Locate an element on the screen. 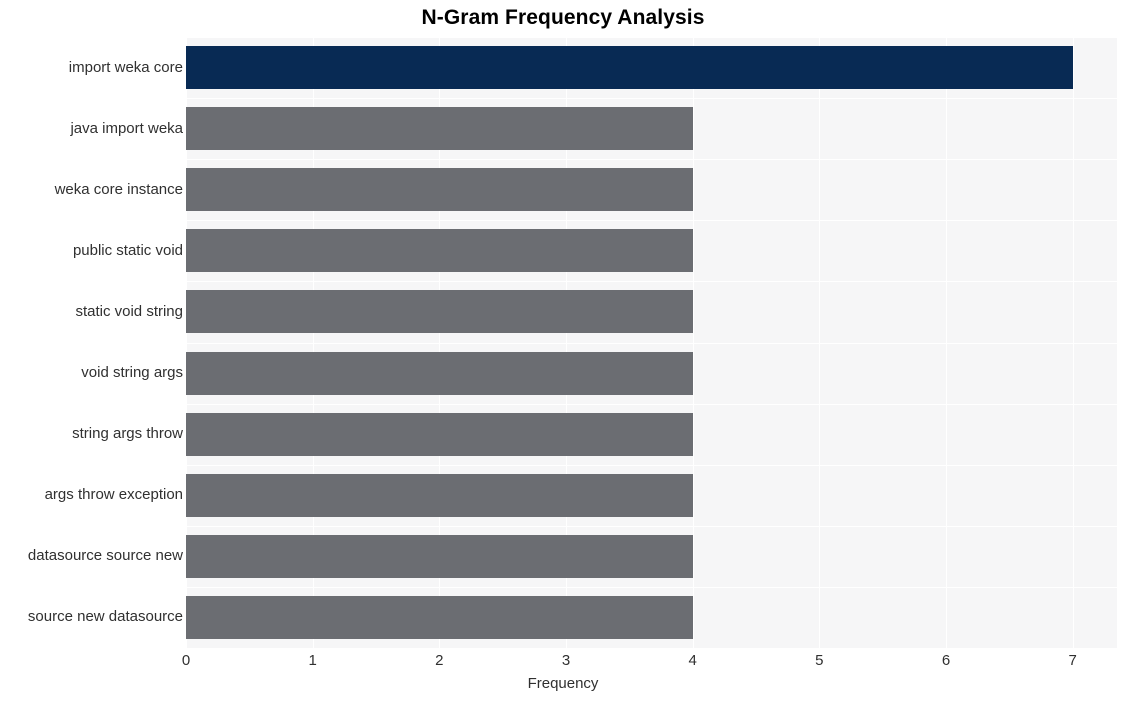 This screenshot has height=701, width=1126. y-tick-label: args throw exception is located at coordinates (113, 495).